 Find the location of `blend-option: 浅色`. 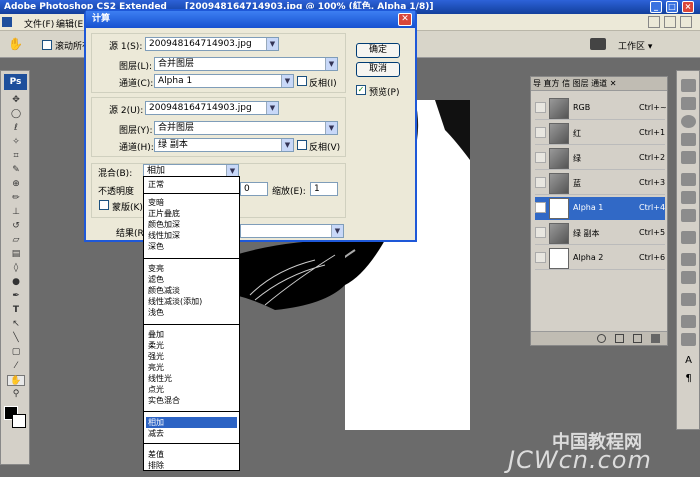

blend-option: 浅色 is located at coordinates (191, 312).